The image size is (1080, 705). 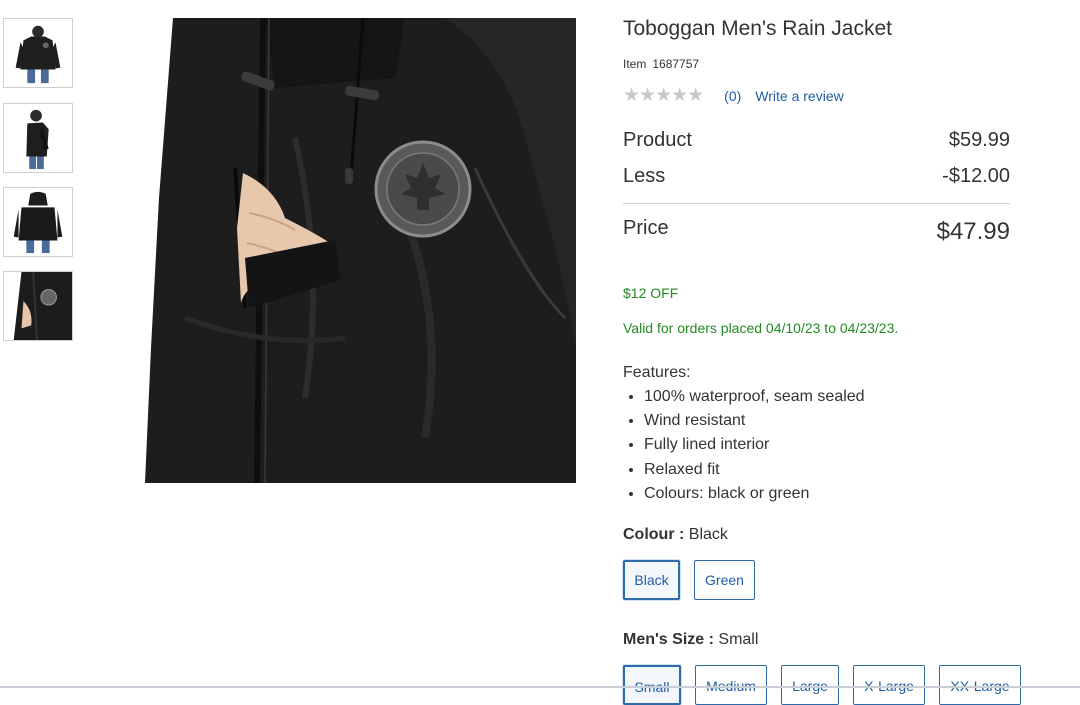 I want to click on review-count-link: (0), so click(x=732, y=96).